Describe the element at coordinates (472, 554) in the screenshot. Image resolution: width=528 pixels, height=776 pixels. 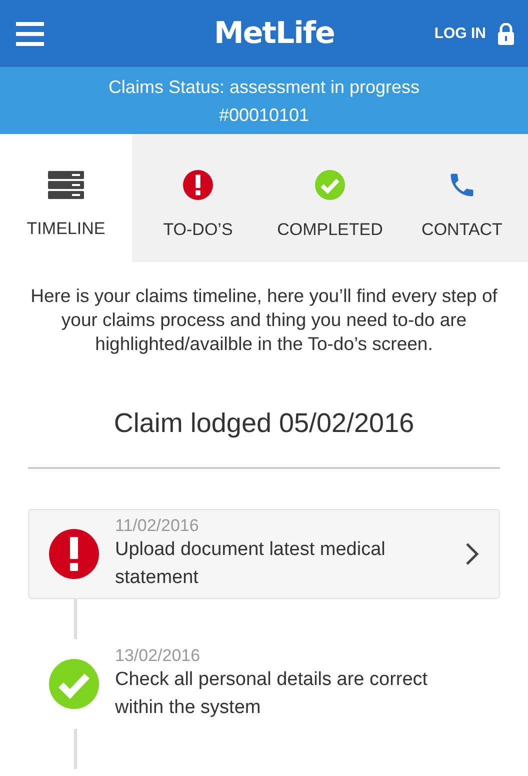
I see `chevron-right-icon` at that location.